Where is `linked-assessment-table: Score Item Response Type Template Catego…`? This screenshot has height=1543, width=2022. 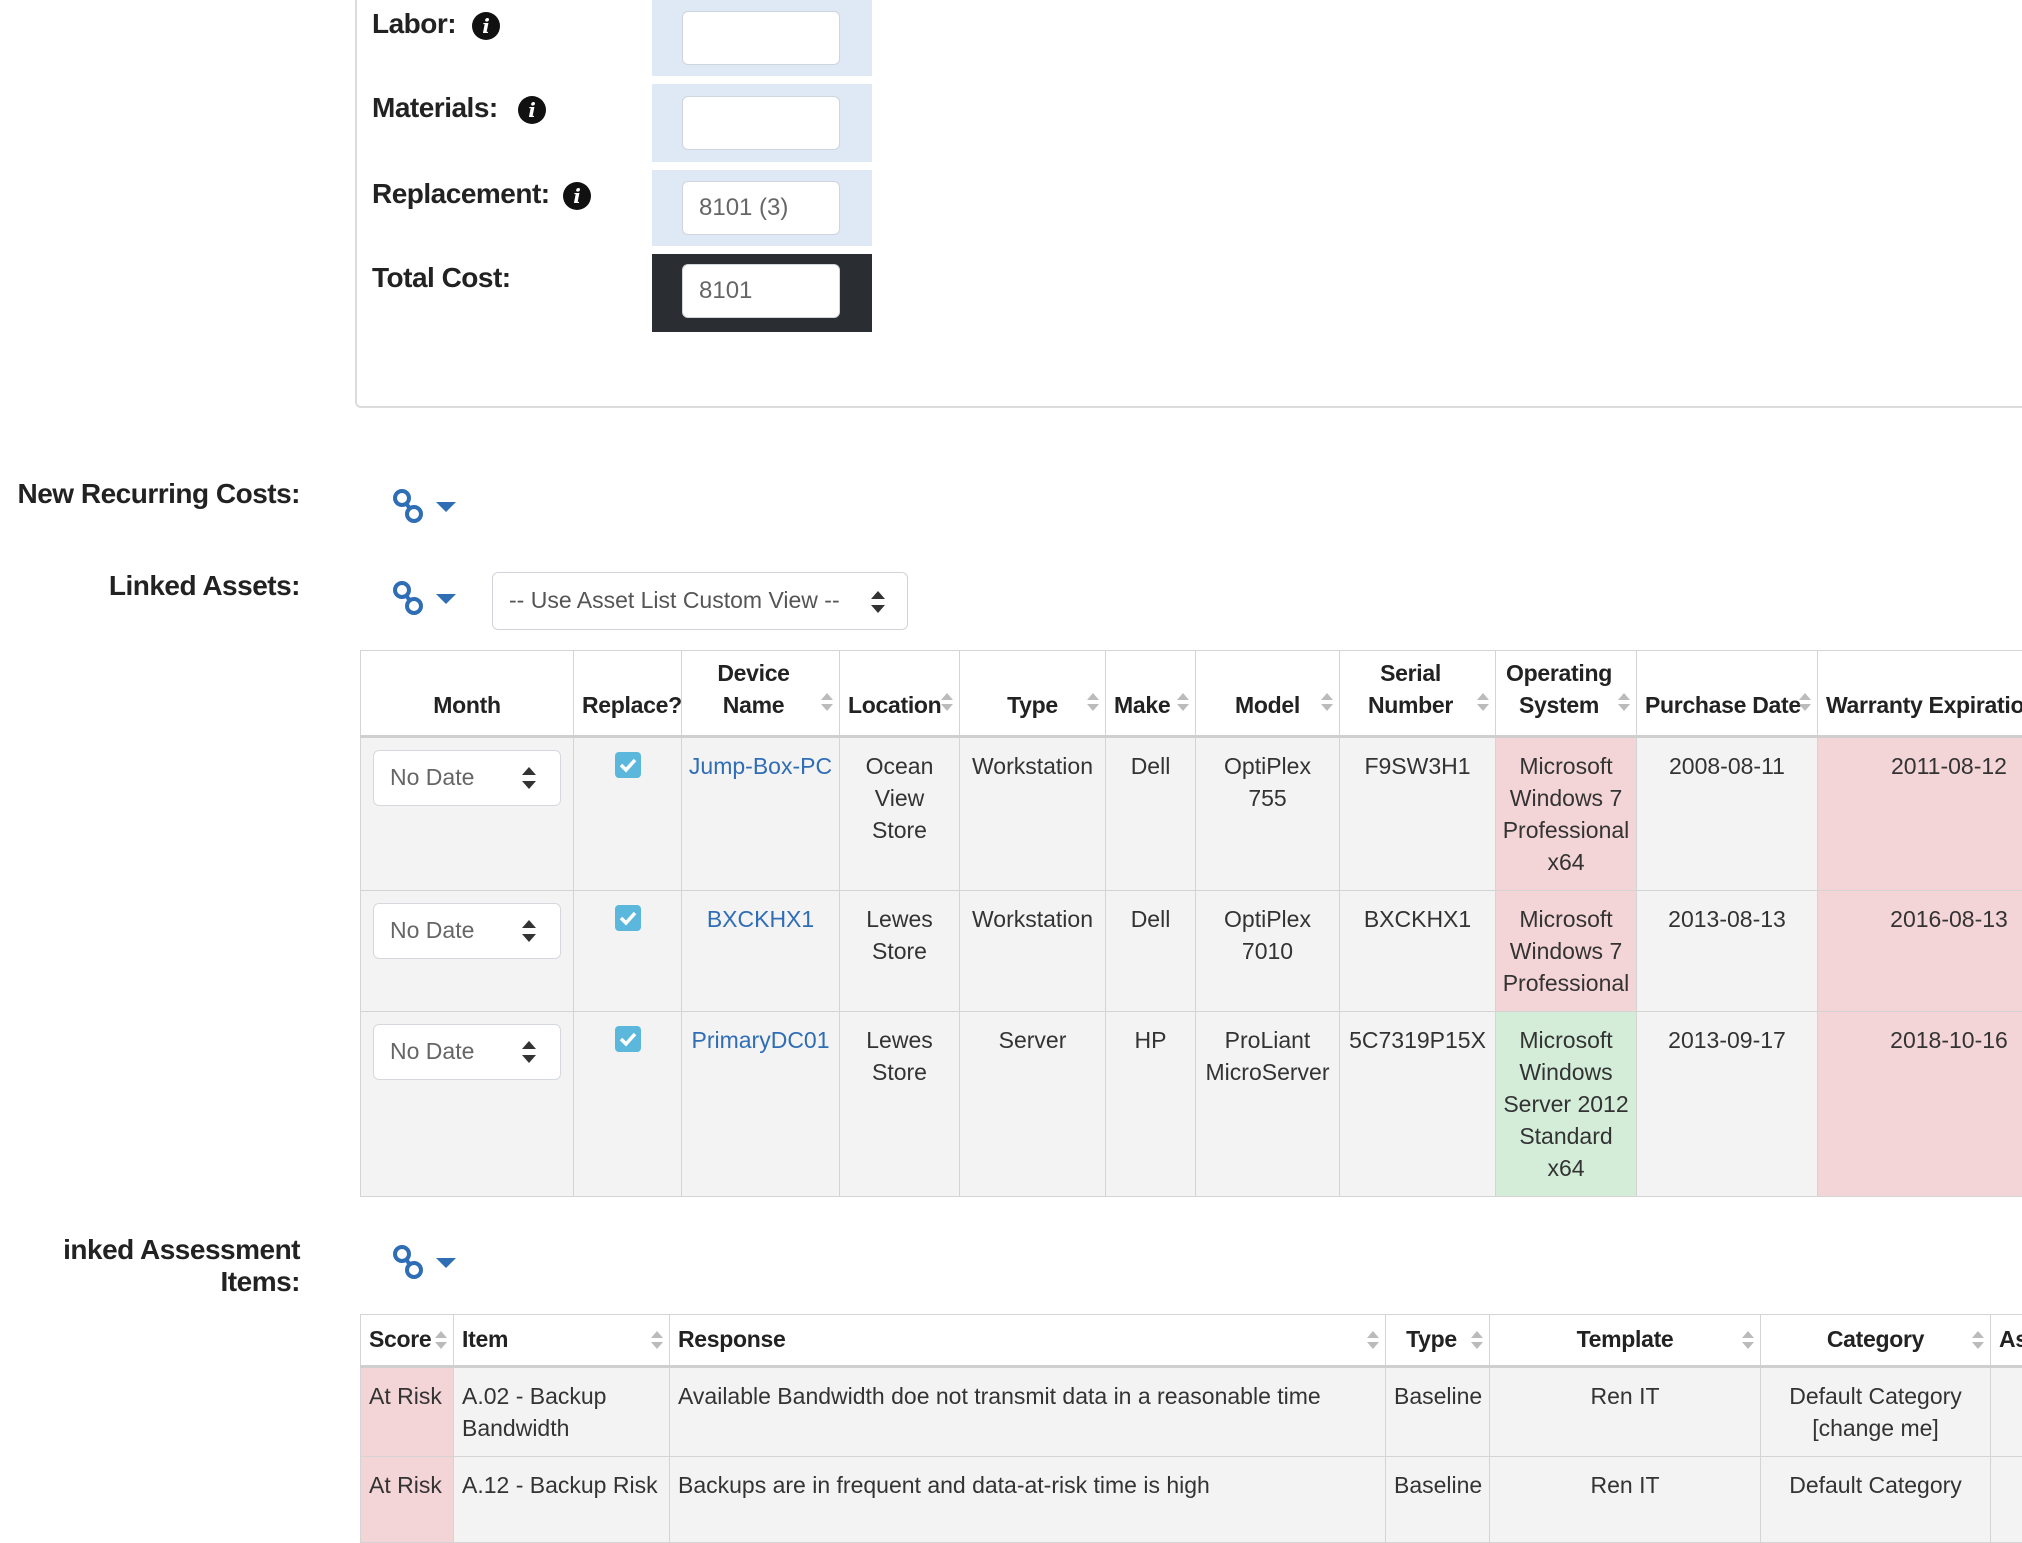 linked-assessment-table: Score Item Response Type Template Catego… is located at coordinates (1191, 1428).